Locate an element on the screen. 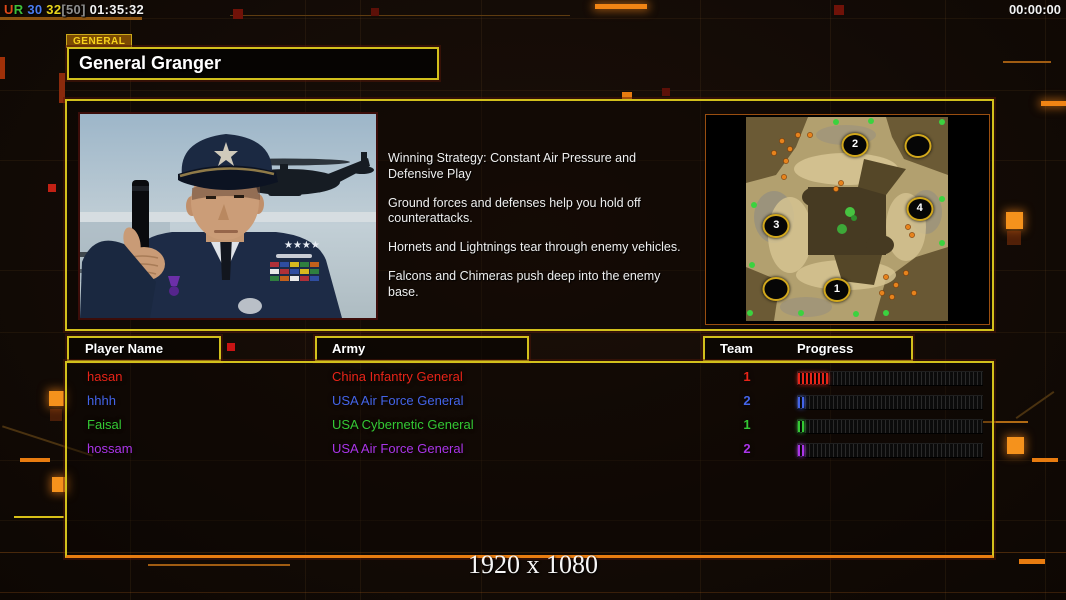  general-name-box: General Granger is located at coordinates (253, 63).